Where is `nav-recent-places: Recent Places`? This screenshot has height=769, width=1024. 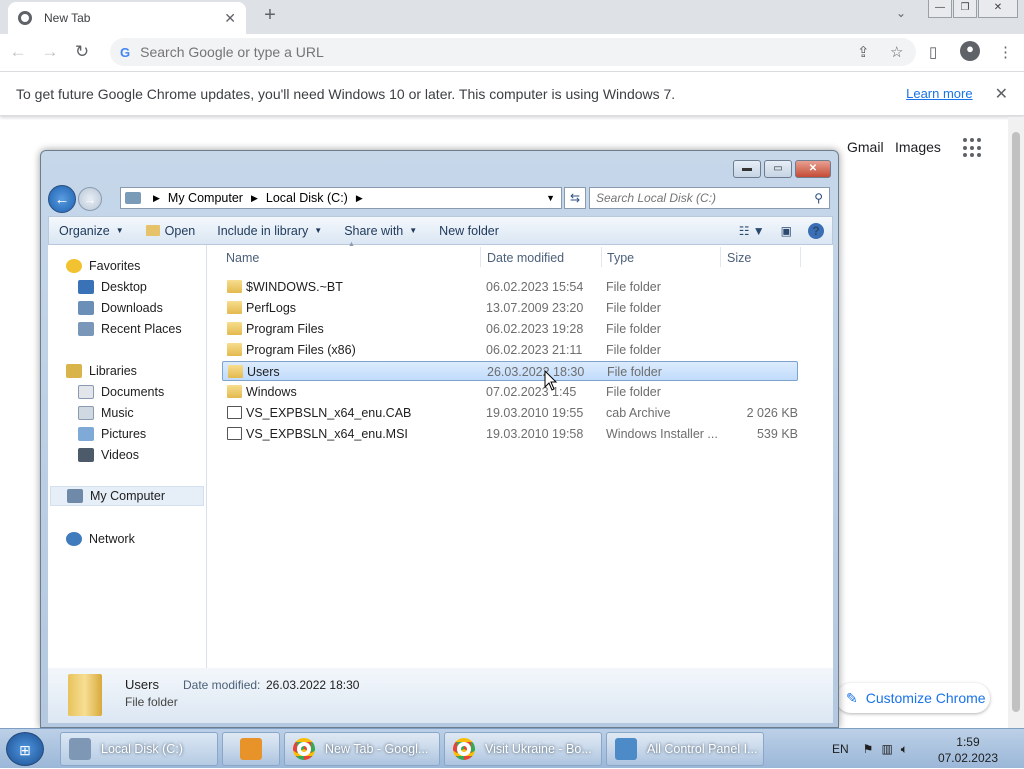
nav-recent-places: Recent Places is located at coordinates (130, 329).